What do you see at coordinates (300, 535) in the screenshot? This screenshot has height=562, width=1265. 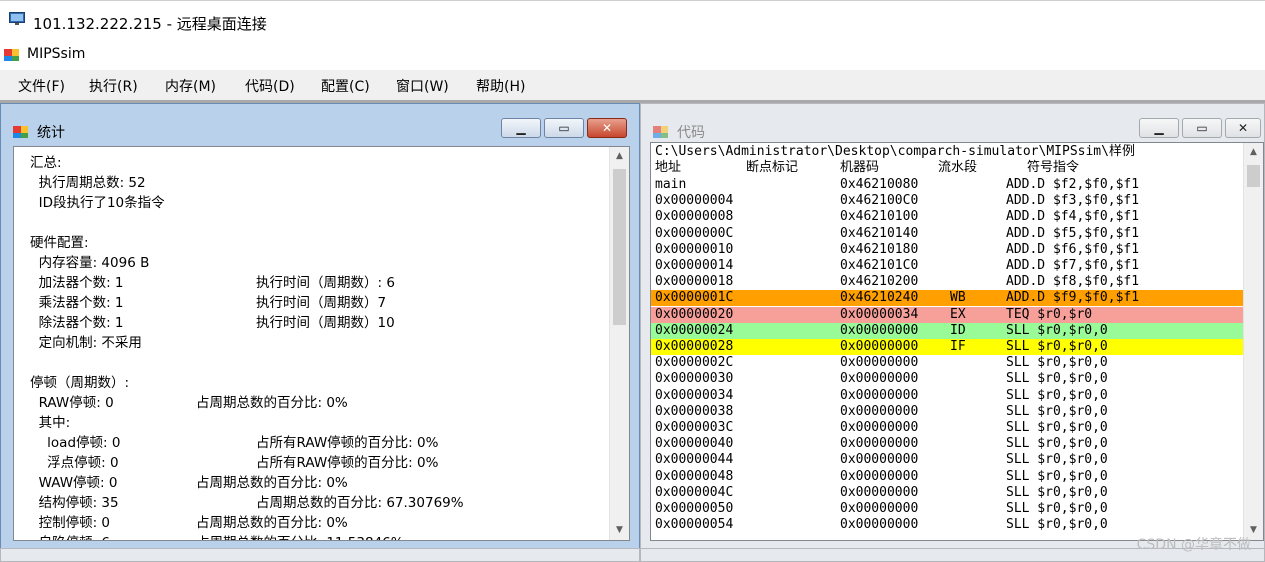 I see `stats-right-line: 占周期总数的百分比: 11.53846%` at bounding box center [300, 535].